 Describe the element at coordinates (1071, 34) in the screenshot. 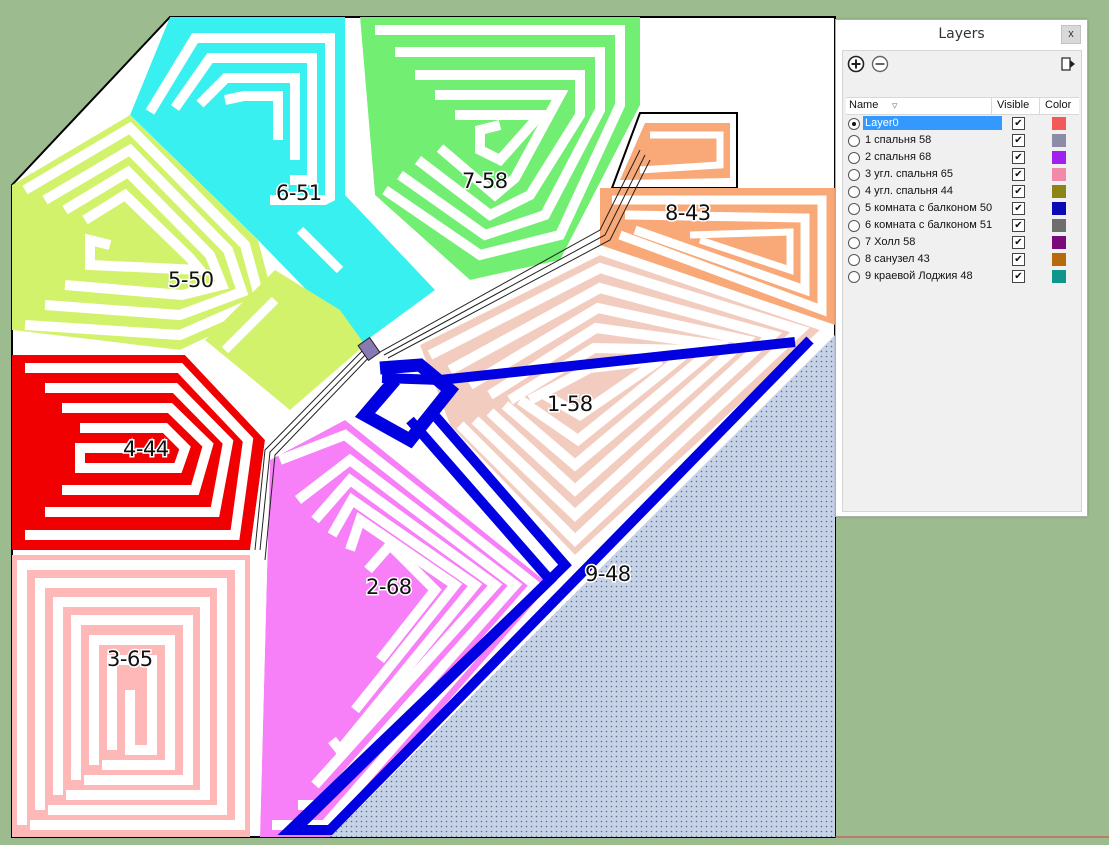

I see `close-button: x` at that location.